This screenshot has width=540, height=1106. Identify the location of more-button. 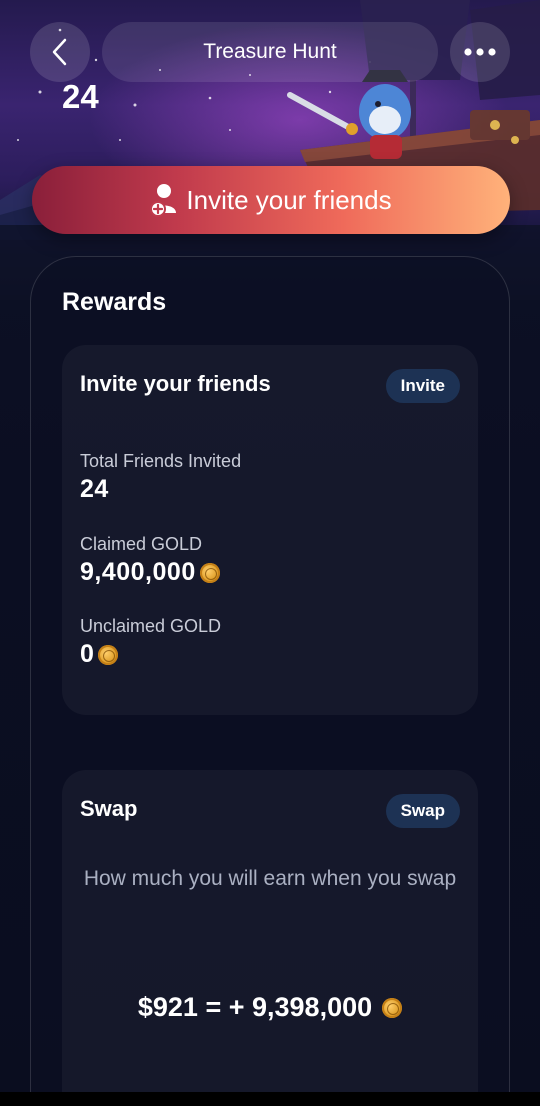
(480, 52).